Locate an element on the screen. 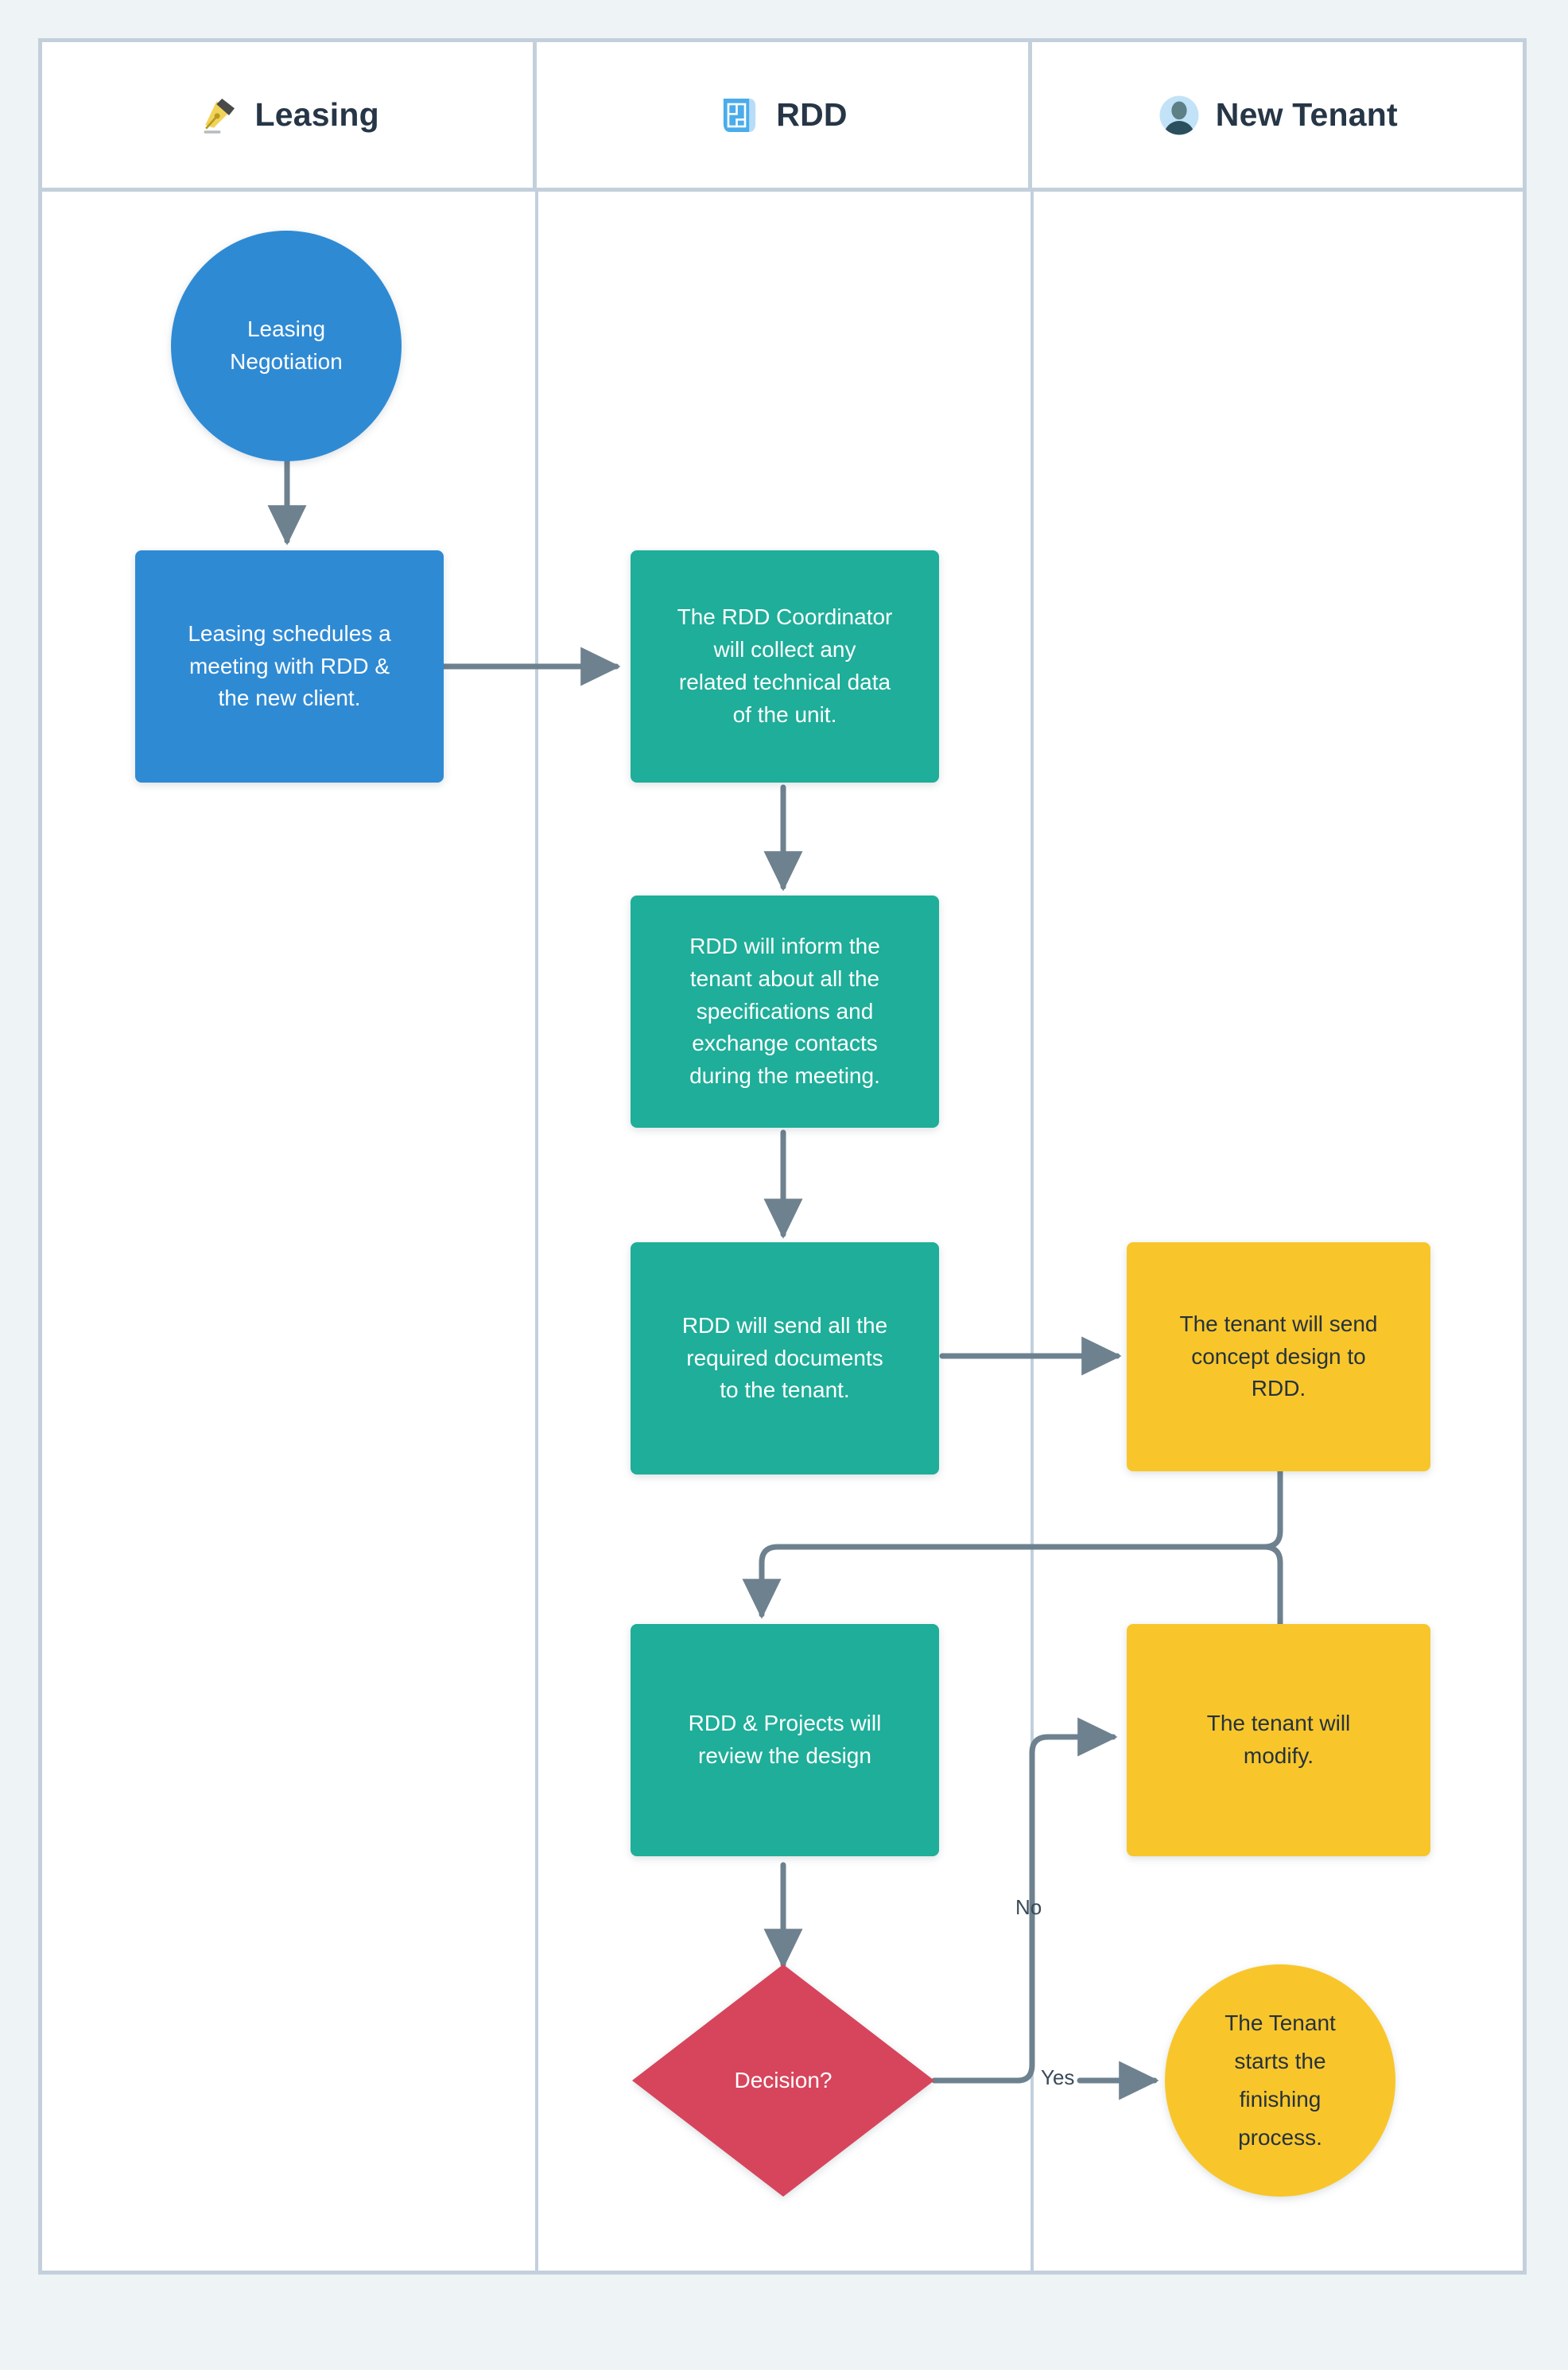 The height and width of the screenshot is (2370, 1568). lane-header-leasing: Leasing is located at coordinates (287, 115).